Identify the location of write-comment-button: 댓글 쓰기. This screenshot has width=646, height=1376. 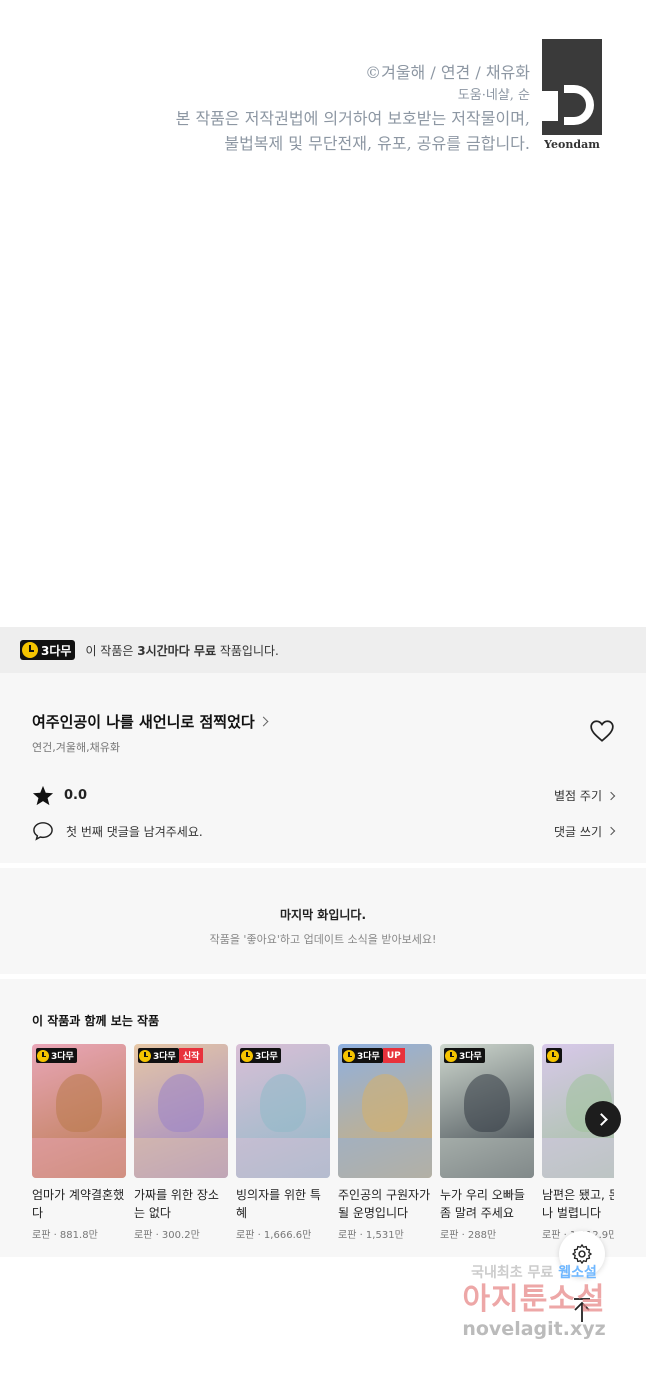
(585, 831).